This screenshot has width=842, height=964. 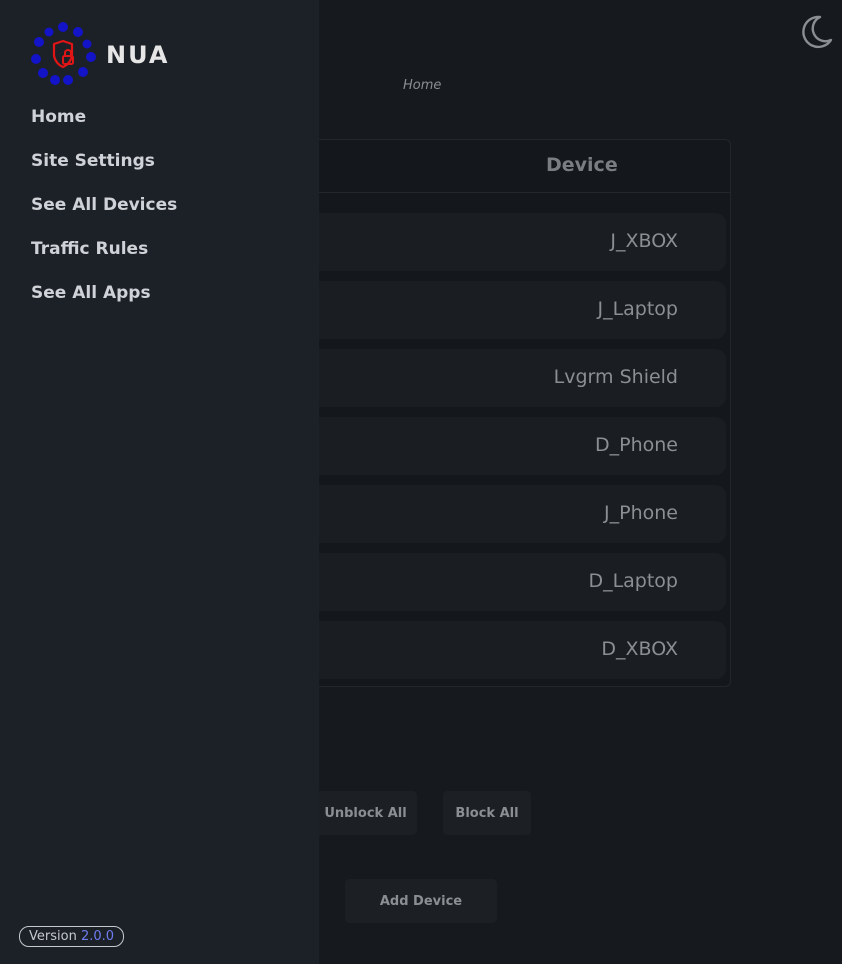 I want to click on nav-item-site-settings: Site Settings, so click(x=93, y=161).